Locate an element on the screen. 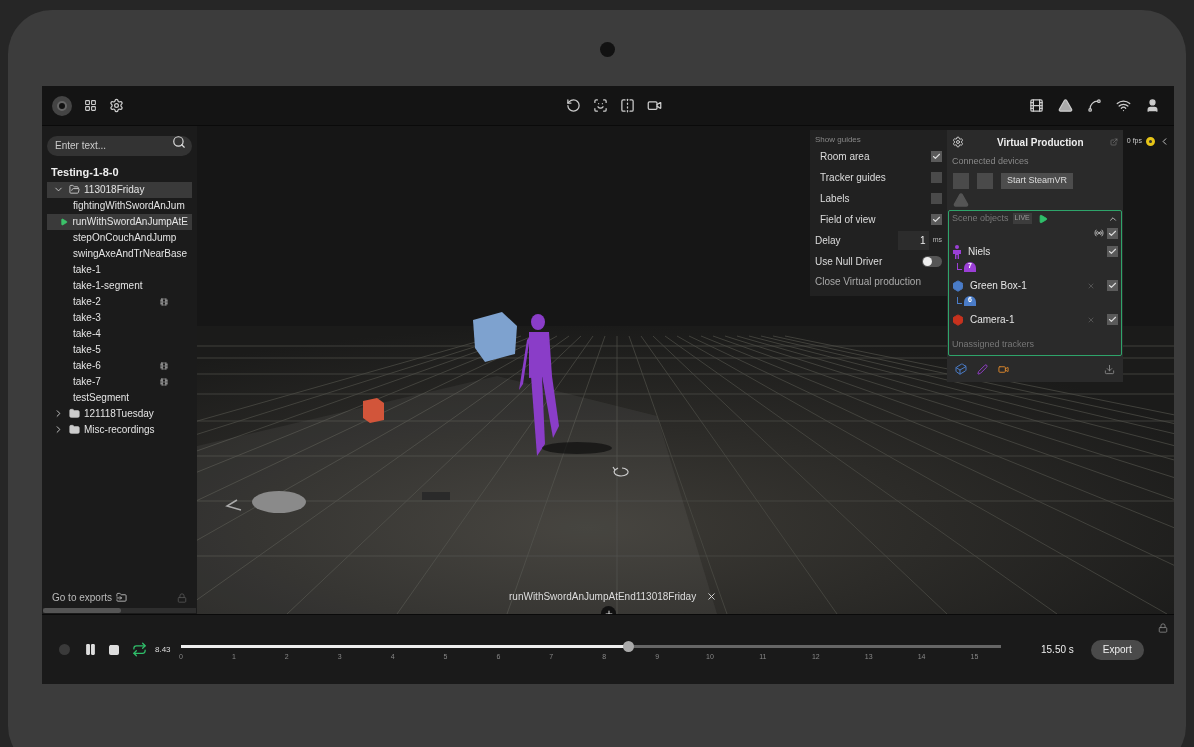 Image resolution: width=1194 pixels, height=747 pixels. object-name: Green Box-1 is located at coordinates (999, 286).